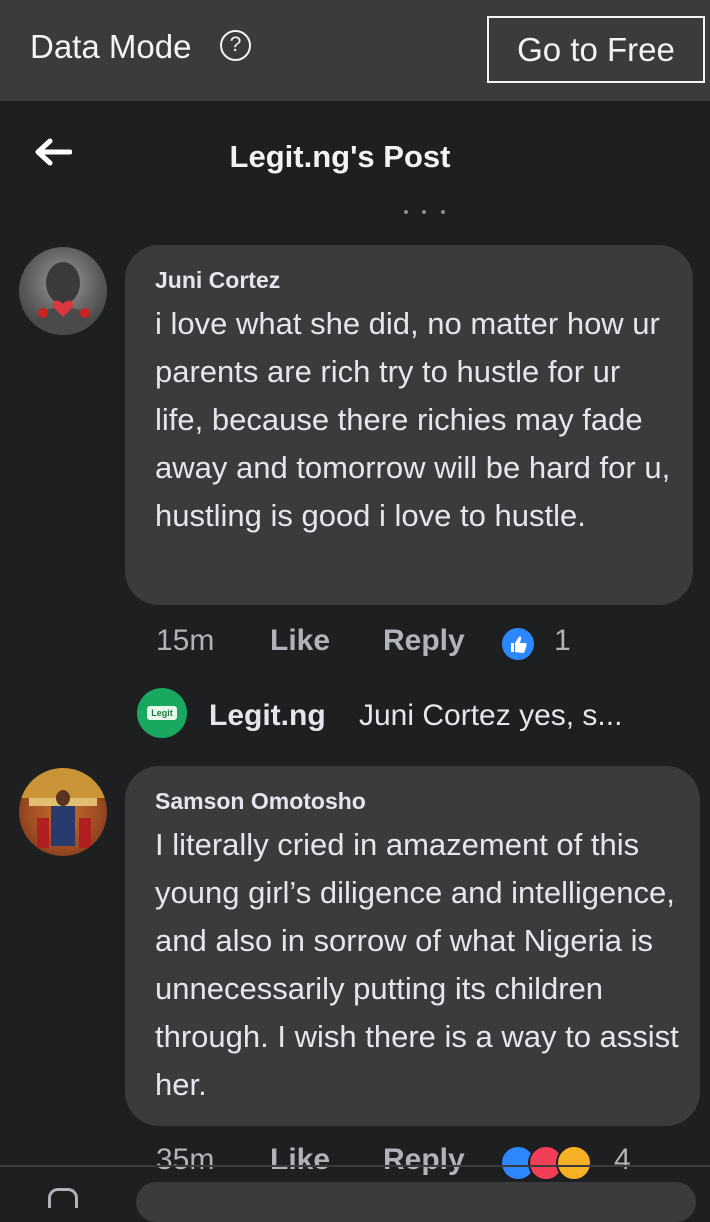 The width and height of the screenshot is (710, 1222). What do you see at coordinates (111, 46) in the screenshot?
I see `data-mode-label: Data Mode` at bounding box center [111, 46].